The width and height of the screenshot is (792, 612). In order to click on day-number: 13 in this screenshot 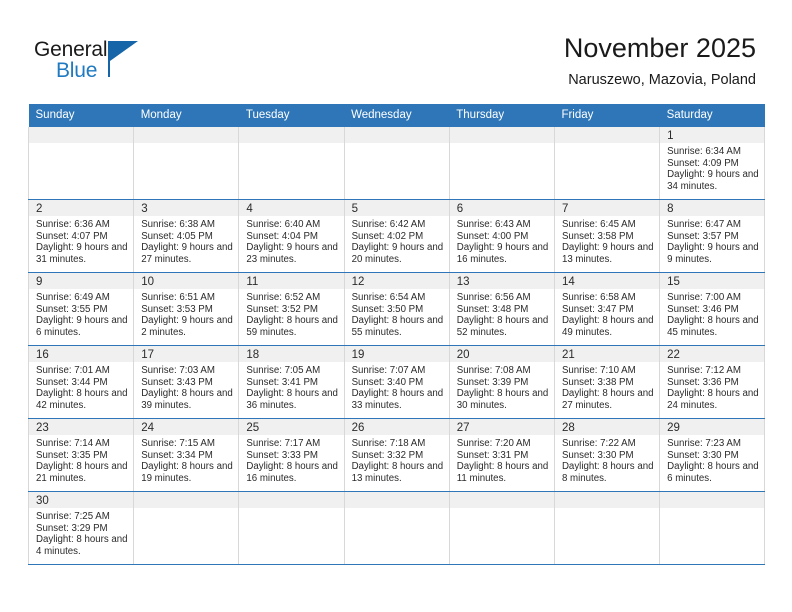, I will do `click(501, 281)`.